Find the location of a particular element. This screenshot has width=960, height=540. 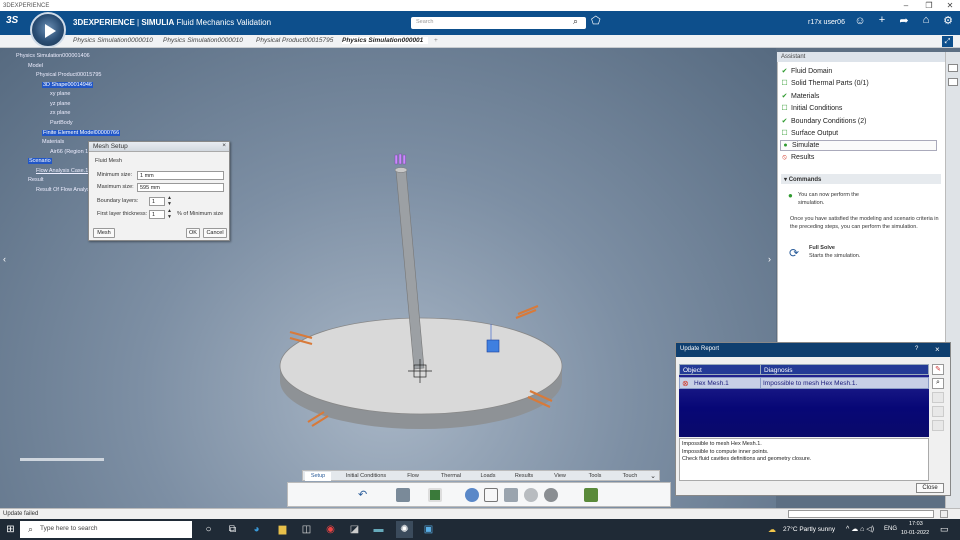

undo-icon: ↶ is located at coordinates (365, 495).